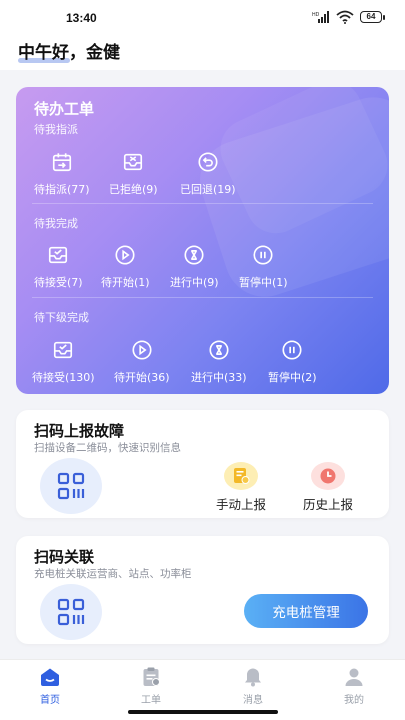 The height and width of the screenshot is (720, 405). Describe the element at coordinates (328, 504) in the screenshot. I see `history-report-label: 历史上报` at that location.